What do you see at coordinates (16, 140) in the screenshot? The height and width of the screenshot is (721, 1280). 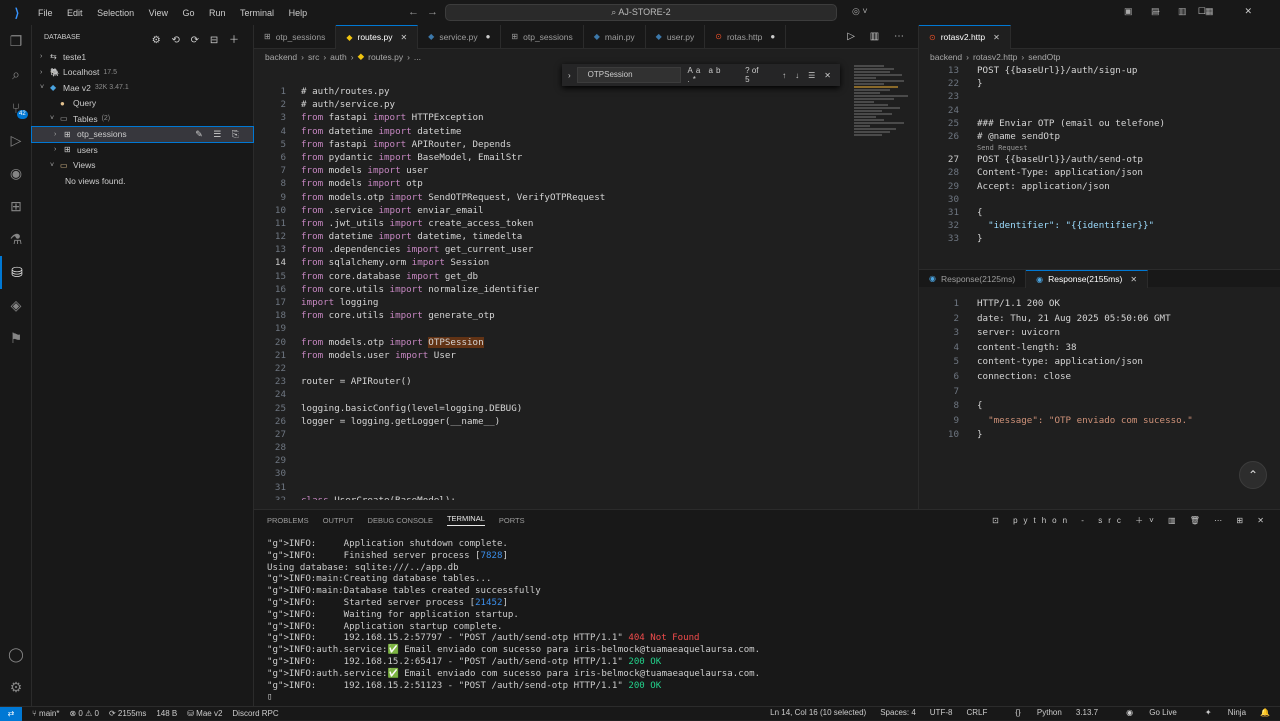 I see `run-debug-icon: ▷` at bounding box center [16, 140].